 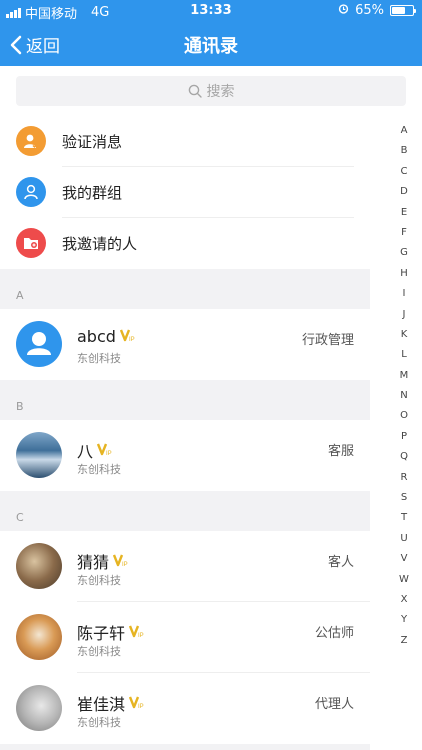 What do you see at coordinates (185, 747) in the screenshot?
I see `section-header-d: D` at bounding box center [185, 747].